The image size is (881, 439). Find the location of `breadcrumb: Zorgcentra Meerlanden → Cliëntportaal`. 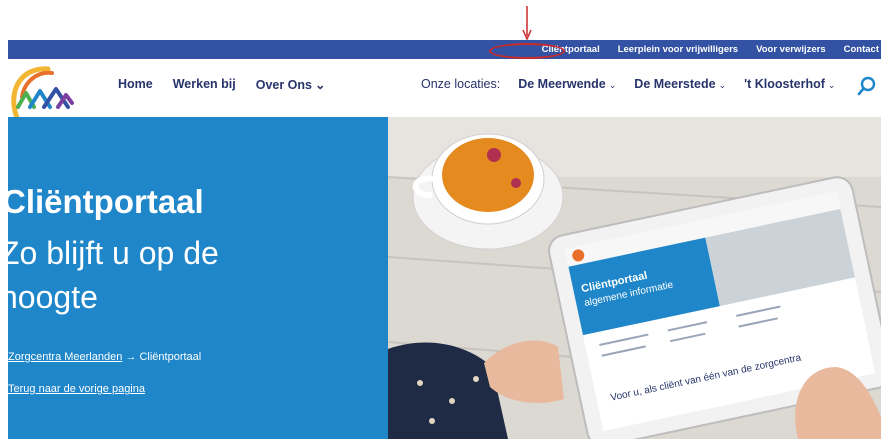

breadcrumb: Zorgcentra Meerlanden → Cliëntportaal is located at coordinates (104, 357).